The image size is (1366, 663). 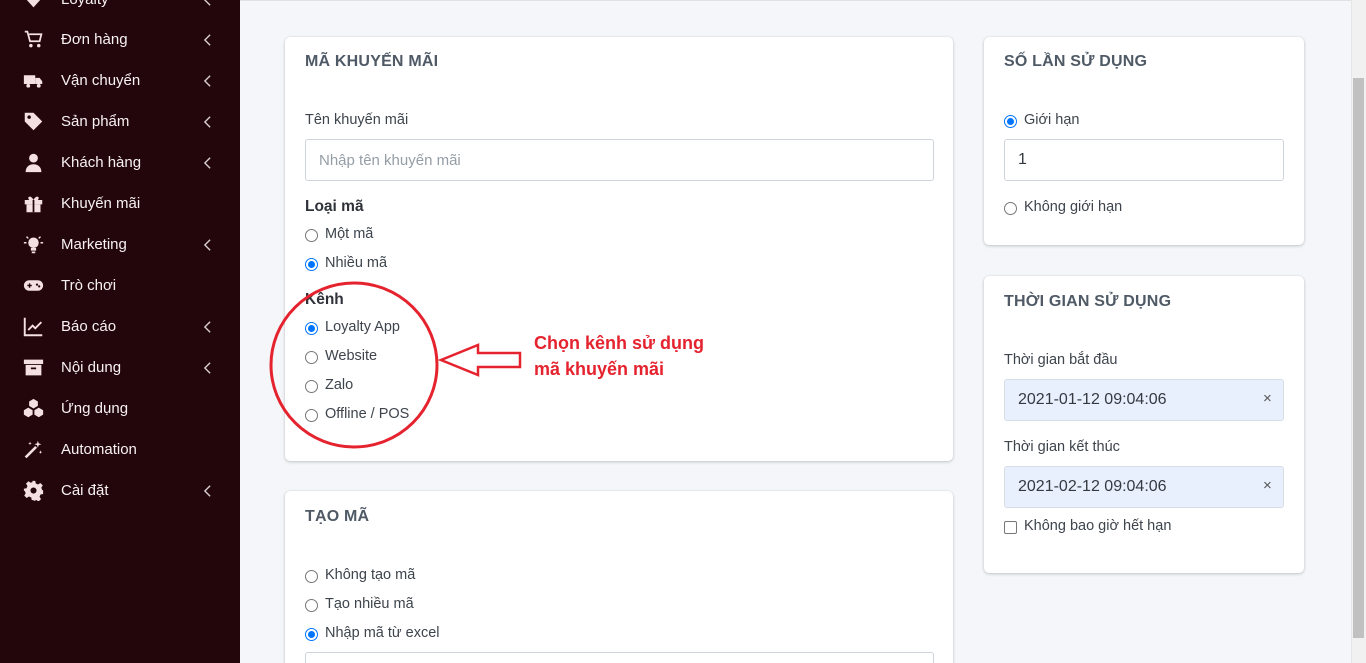 What do you see at coordinates (99, 449) in the screenshot?
I see `sidebar-item-label: Automation` at bounding box center [99, 449].